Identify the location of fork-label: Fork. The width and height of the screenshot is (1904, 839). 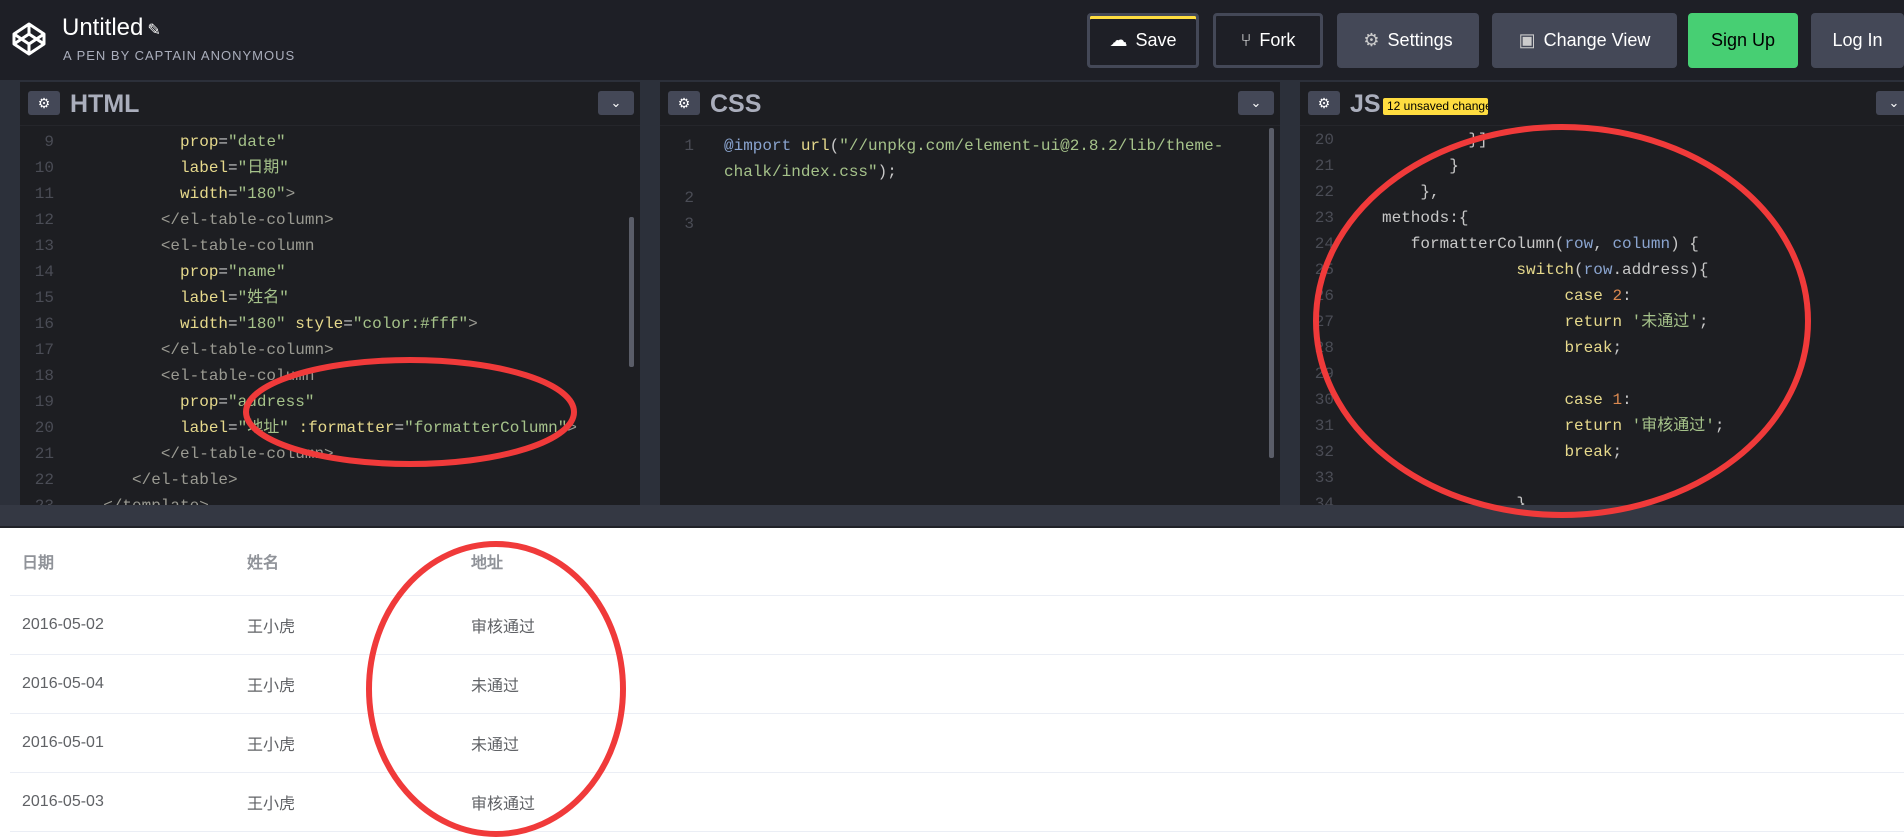
(1277, 40).